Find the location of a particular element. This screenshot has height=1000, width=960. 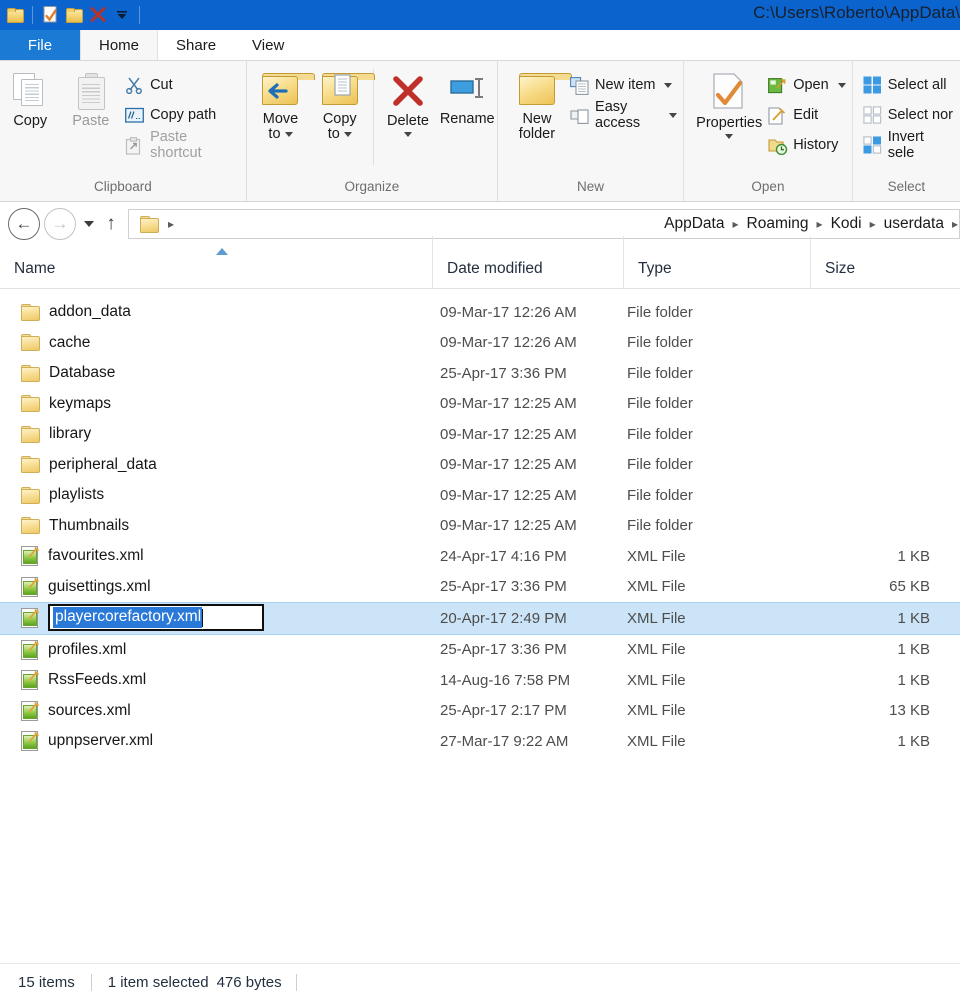

ribbon-invert-selection-button: Invert sele is located at coordinates (911, 145).